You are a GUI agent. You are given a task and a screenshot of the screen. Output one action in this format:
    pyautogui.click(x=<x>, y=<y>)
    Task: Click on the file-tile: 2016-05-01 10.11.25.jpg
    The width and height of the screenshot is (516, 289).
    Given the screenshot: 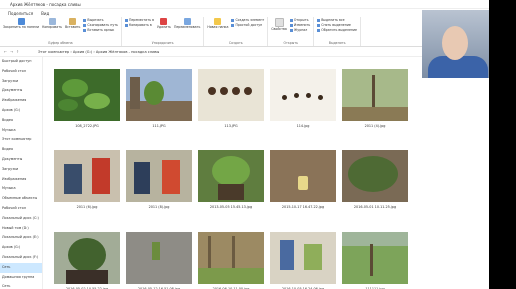 What is the action you would take?
    pyautogui.click(x=375, y=179)
    